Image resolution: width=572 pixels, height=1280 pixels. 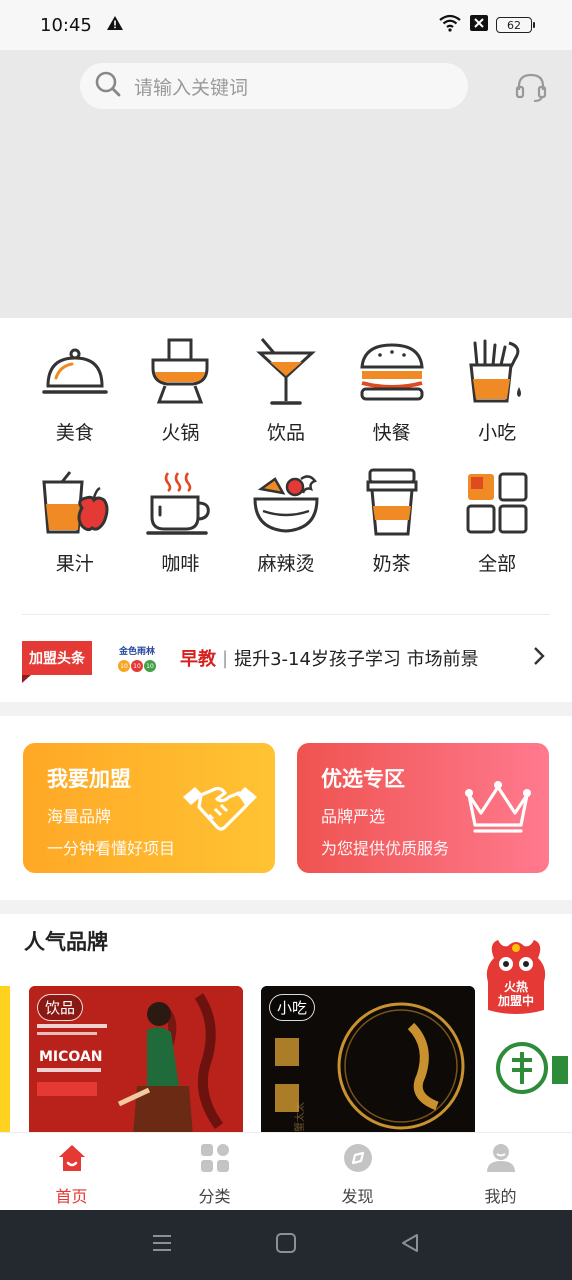 I want to click on category-snacks: 小吃, so click(x=497, y=390).